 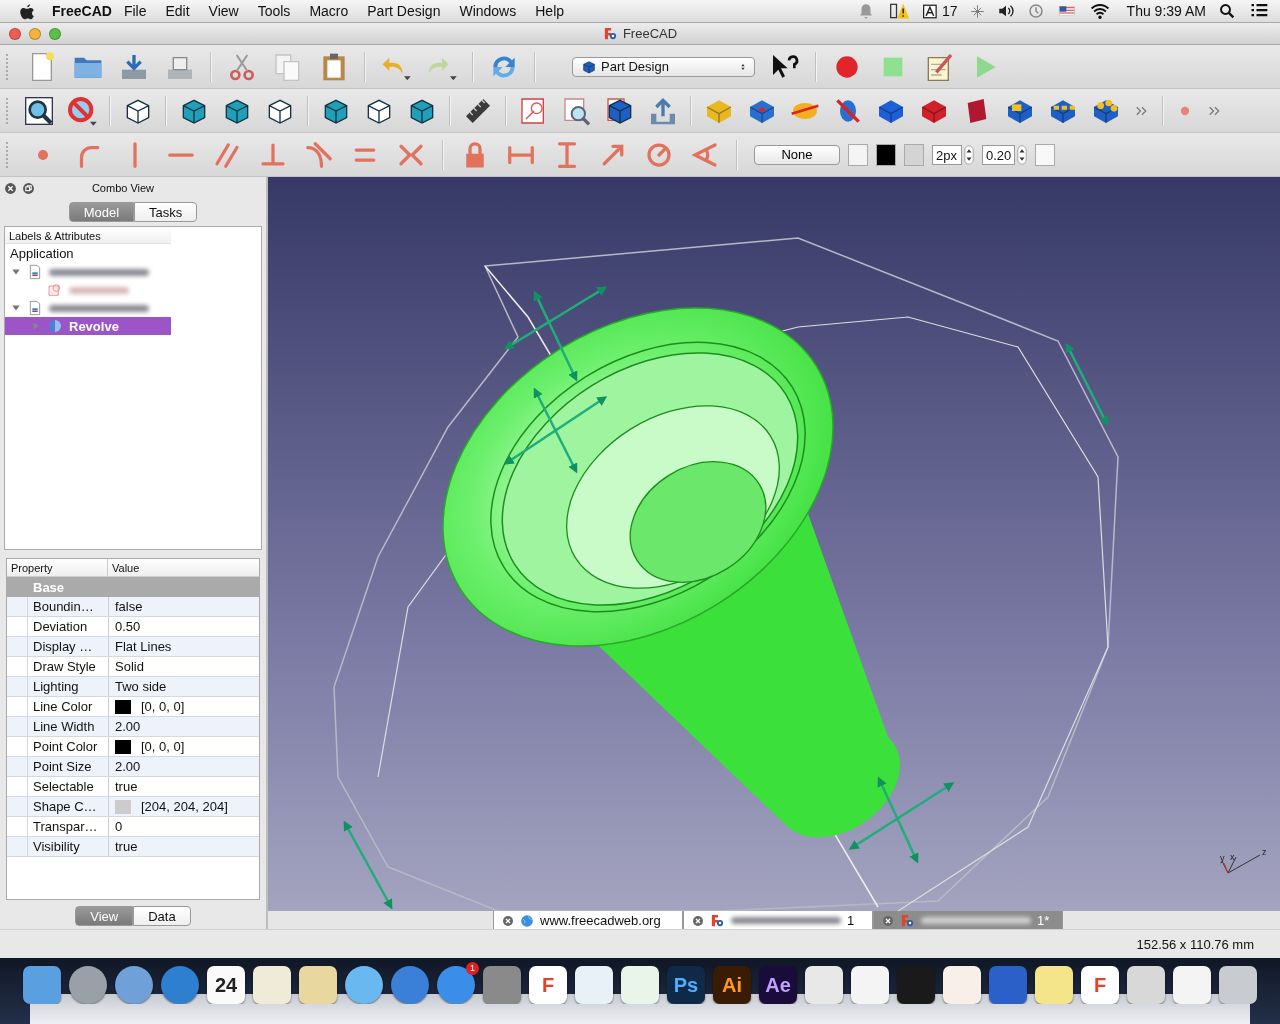 I want to click on tab: Tasks, so click(x=166, y=212).